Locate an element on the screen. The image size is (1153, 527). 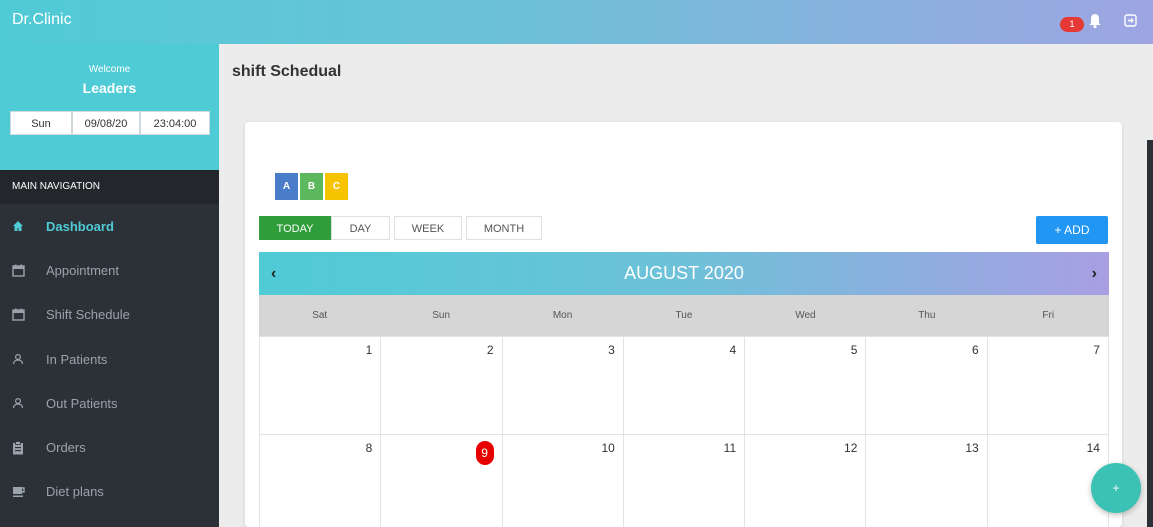
nav-item-out-patients: Out Patients is located at coordinates (109, 403).